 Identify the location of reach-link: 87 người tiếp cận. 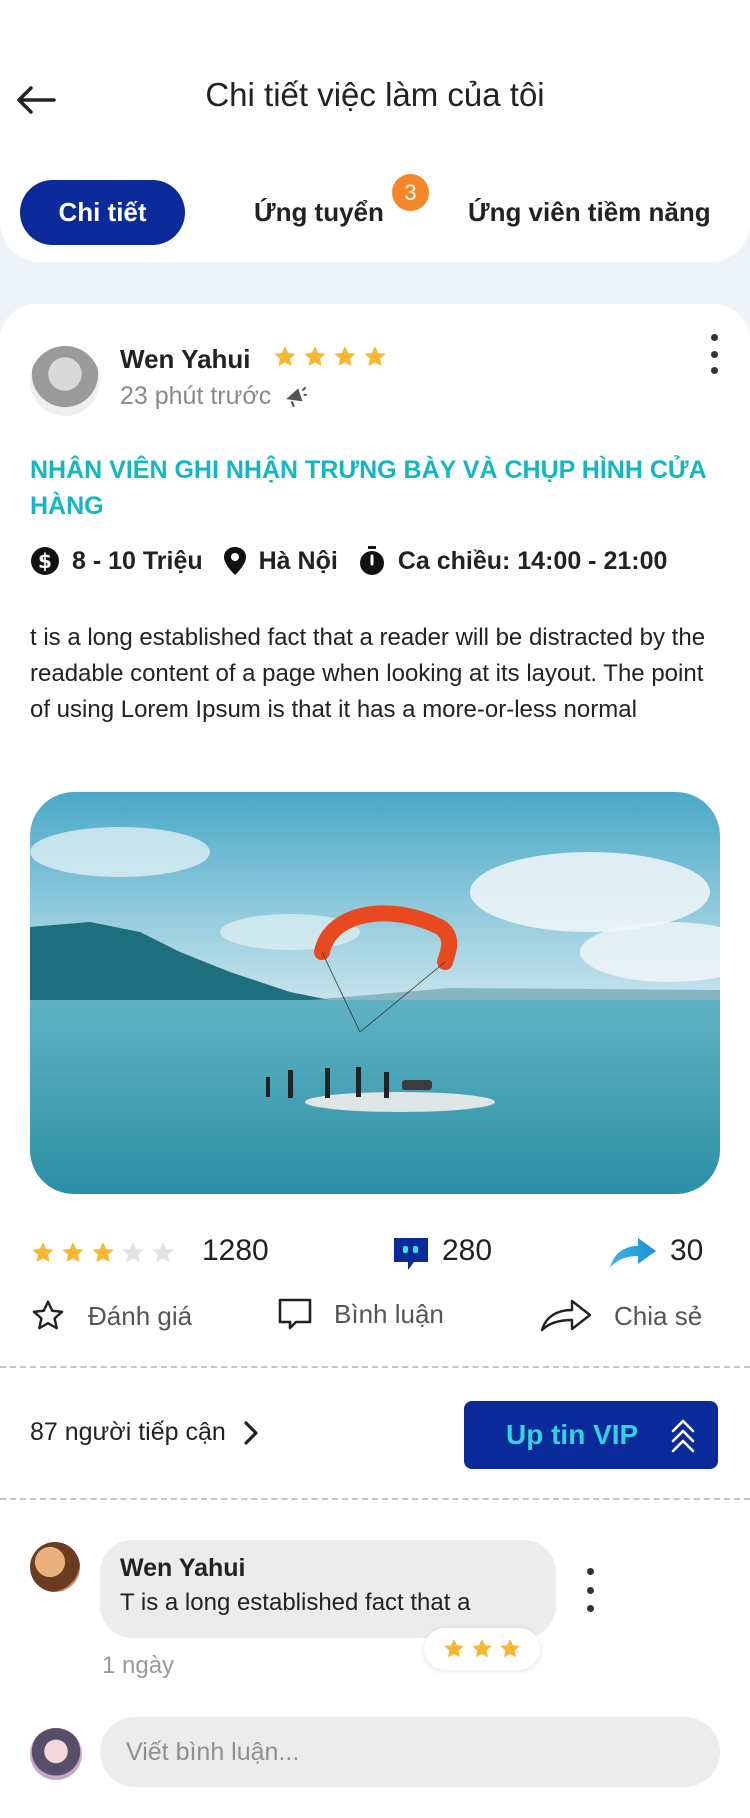
(146, 1432).